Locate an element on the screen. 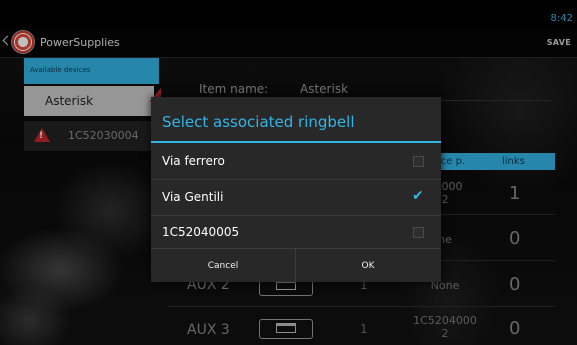 The width and height of the screenshot is (577, 345). option-label: Via ferrero is located at coordinates (193, 161).